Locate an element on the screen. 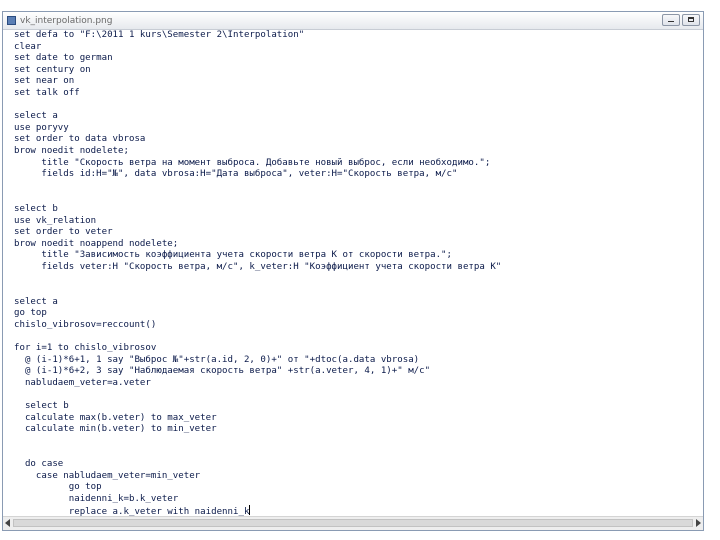 The height and width of the screenshot is (540, 720). code-line: do case is located at coordinates (39, 463).